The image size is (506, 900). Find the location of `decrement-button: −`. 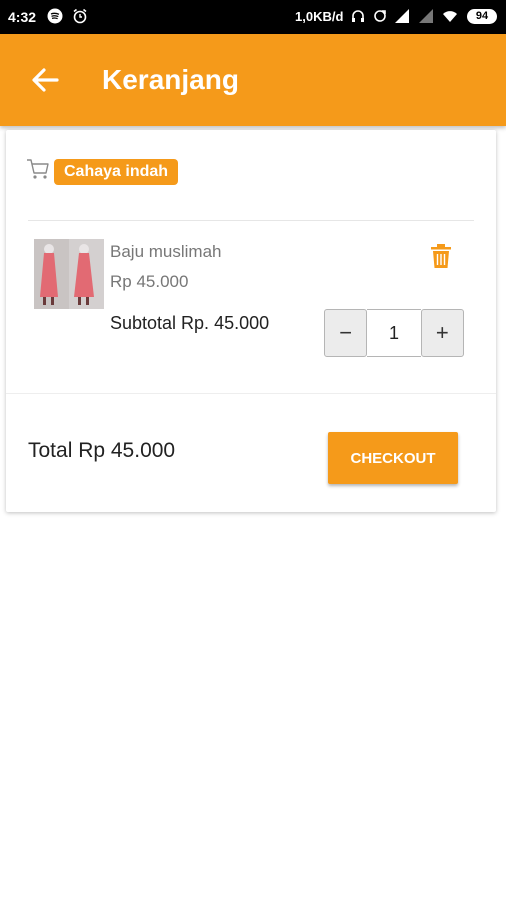

decrement-button: − is located at coordinates (346, 333).